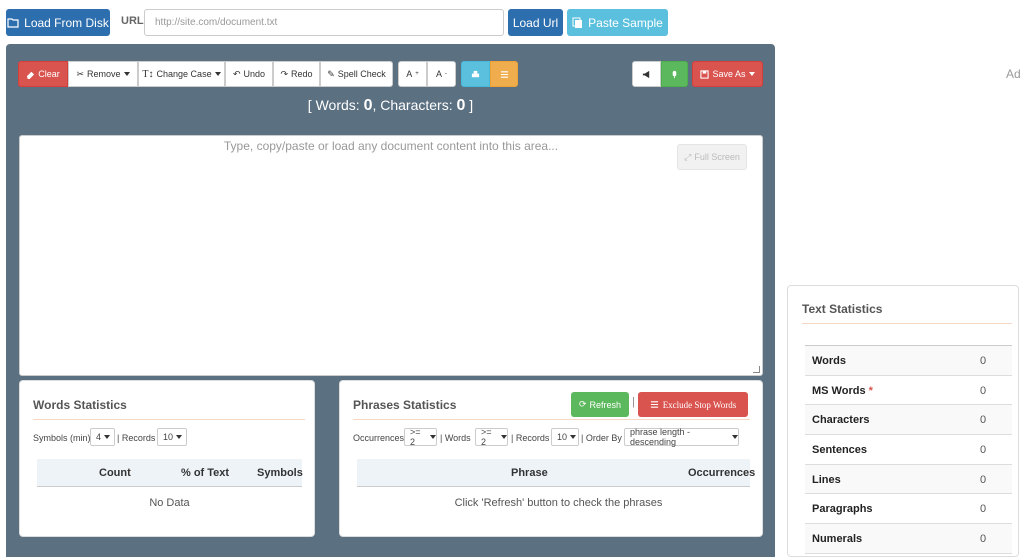 Image resolution: width=1024 pixels, height=557 pixels. What do you see at coordinates (99, 437) in the screenshot?
I see `symbols-min-value: 4` at bounding box center [99, 437].